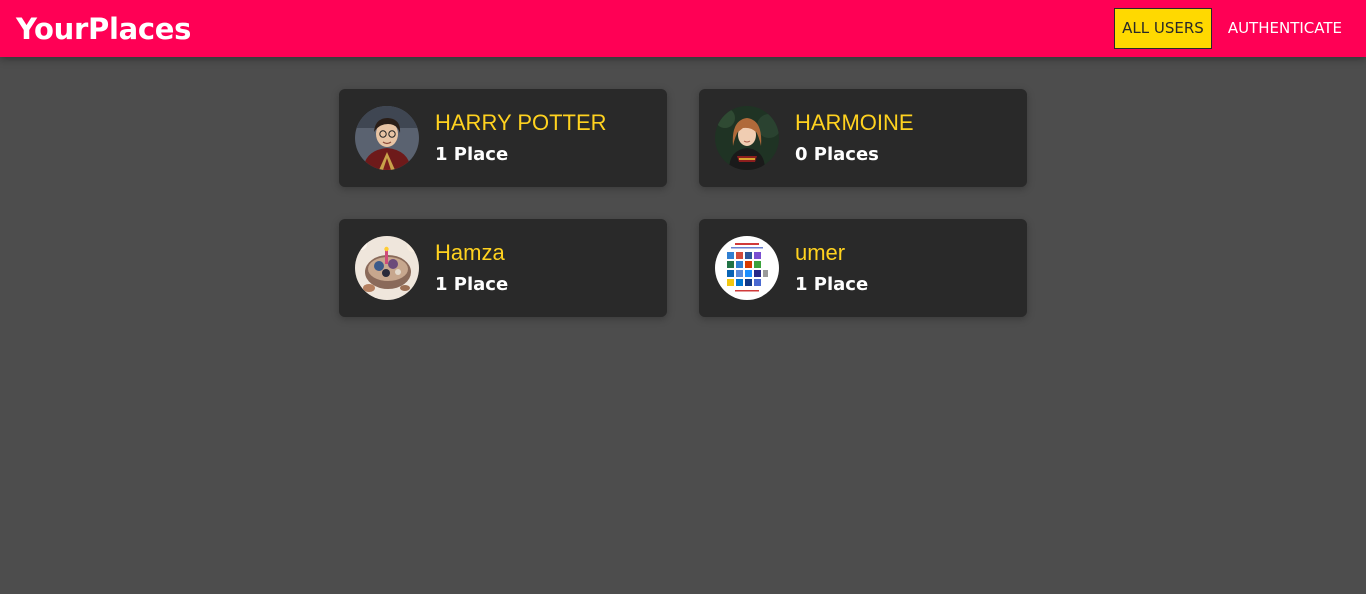 This screenshot has width=1366, height=594. Describe the element at coordinates (1163, 28) in the screenshot. I see `nav-all-users: ALL USERS` at that location.